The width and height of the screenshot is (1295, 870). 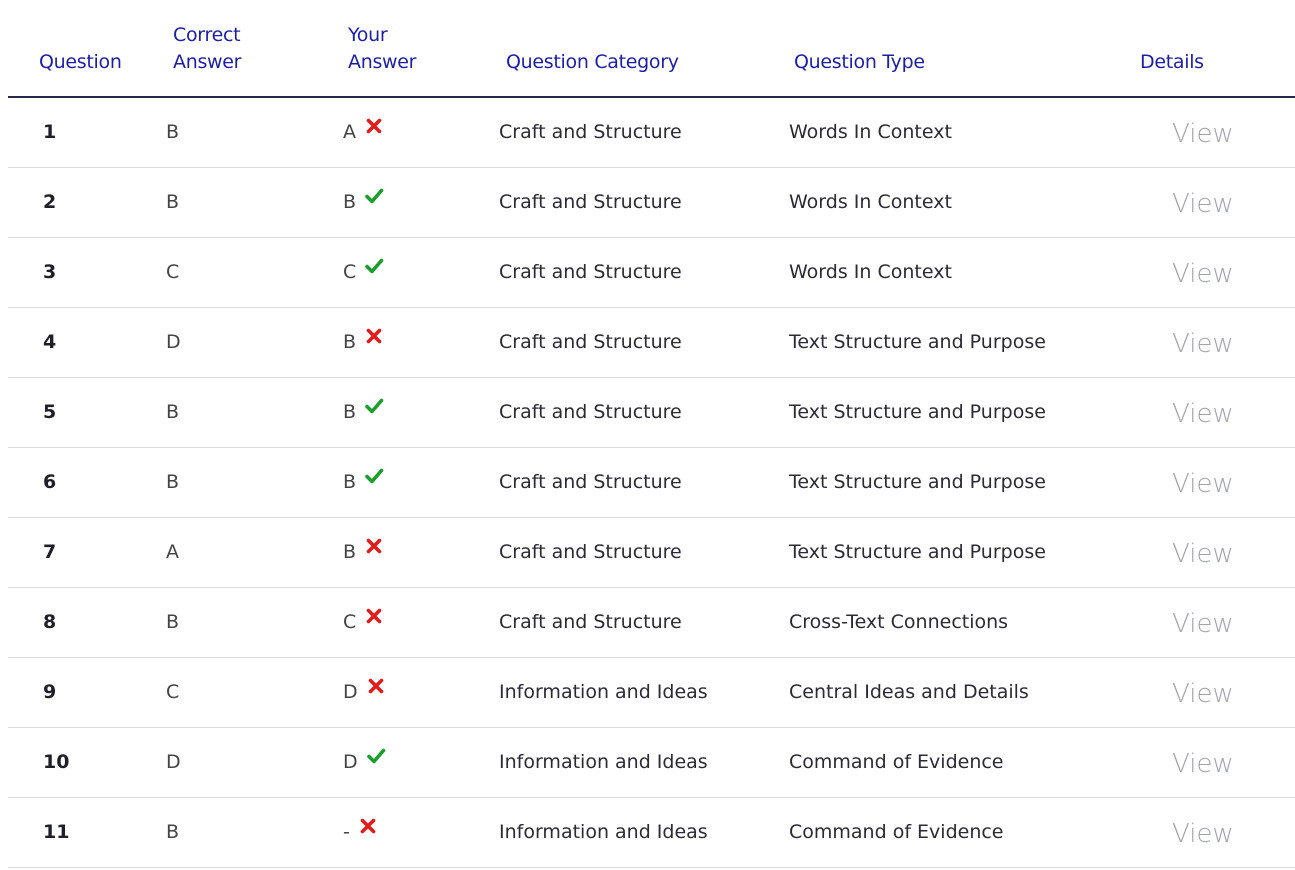 I want to click on column-header-question-type: Question Type, so click(x=859, y=62).